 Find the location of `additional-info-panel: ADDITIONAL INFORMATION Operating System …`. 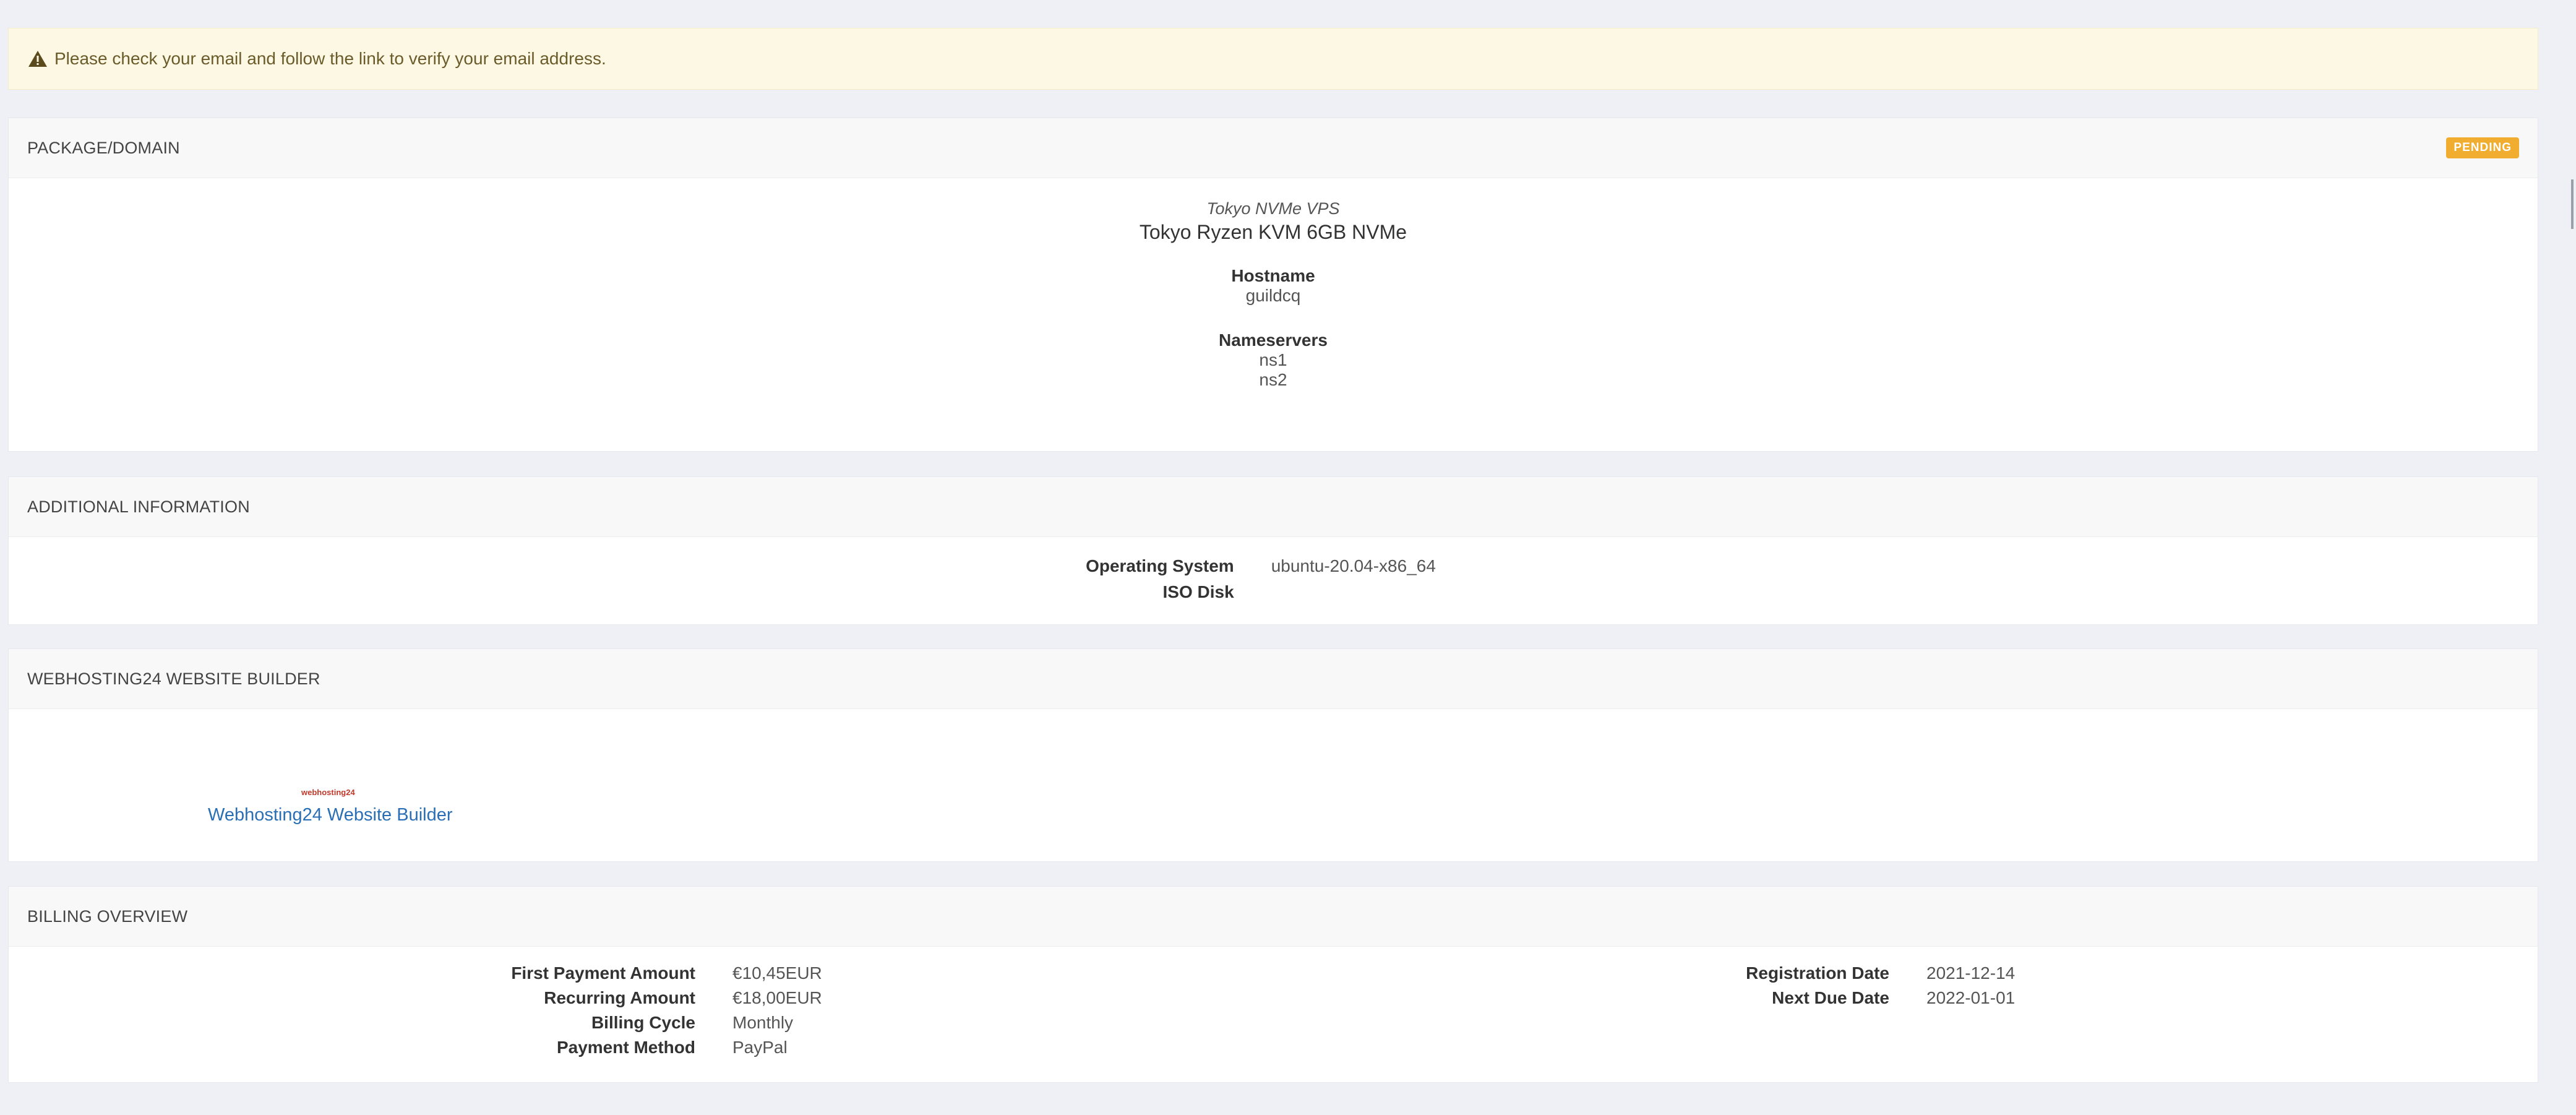

additional-info-panel: ADDITIONAL INFORMATION Operating System … is located at coordinates (1273, 550).